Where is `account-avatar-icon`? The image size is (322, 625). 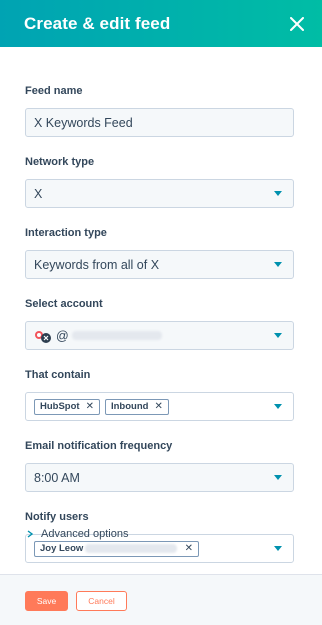 account-avatar-icon is located at coordinates (43, 336).